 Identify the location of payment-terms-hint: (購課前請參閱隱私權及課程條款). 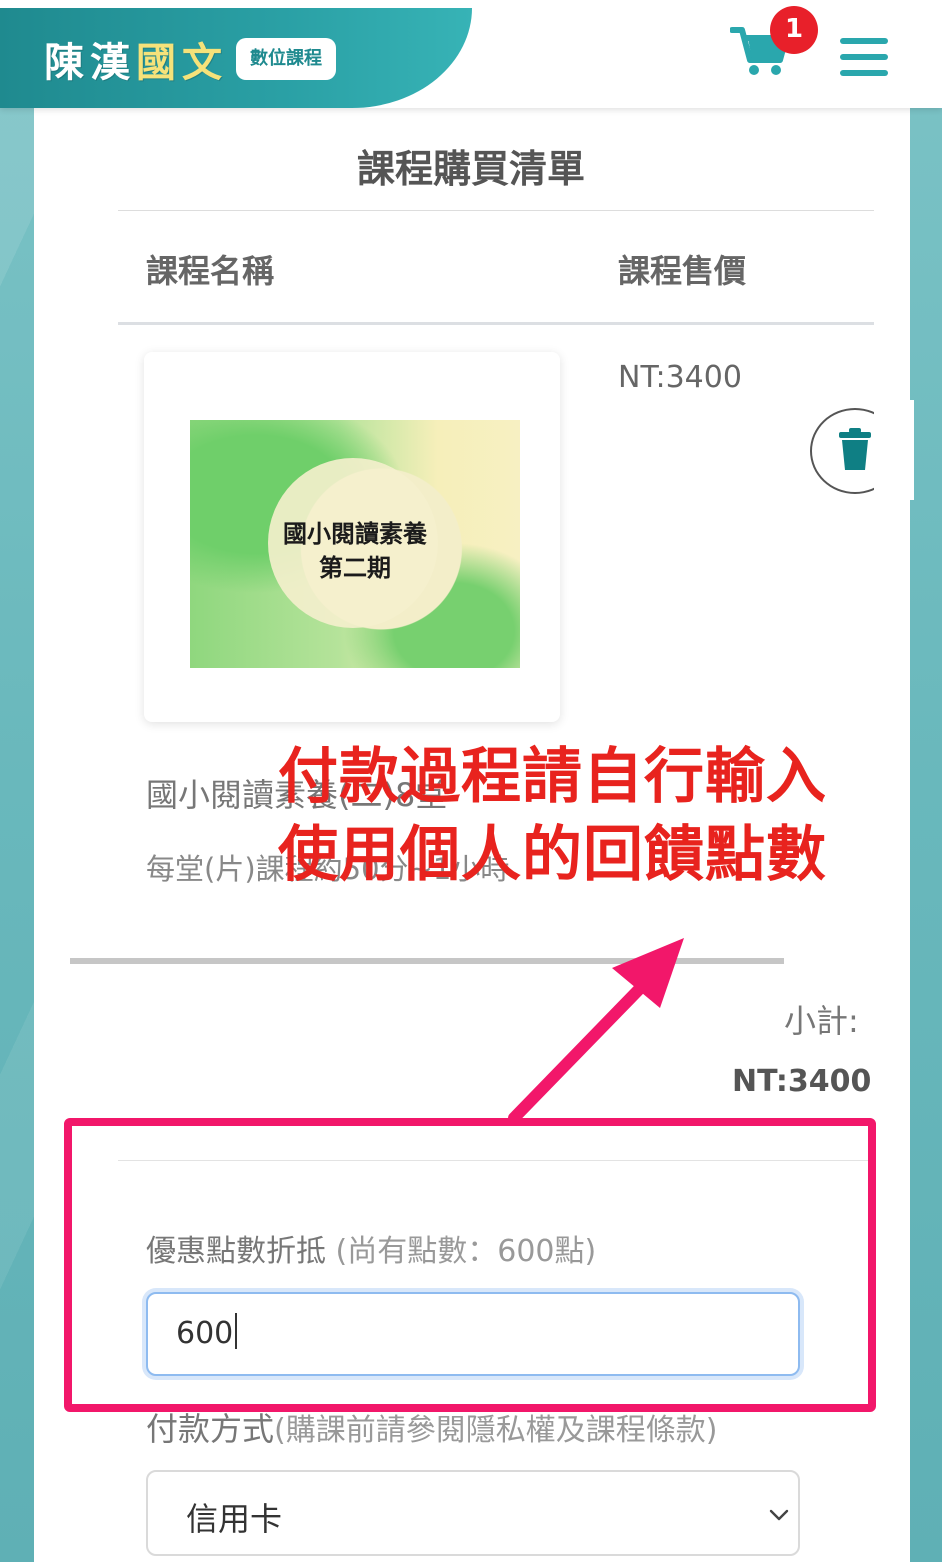
(496, 1430).